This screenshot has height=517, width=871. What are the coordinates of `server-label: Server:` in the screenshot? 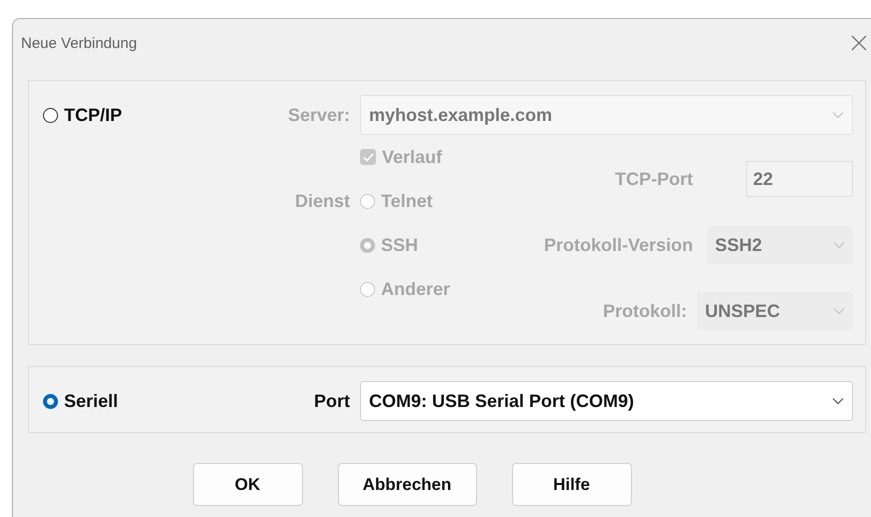 It's located at (319, 115).